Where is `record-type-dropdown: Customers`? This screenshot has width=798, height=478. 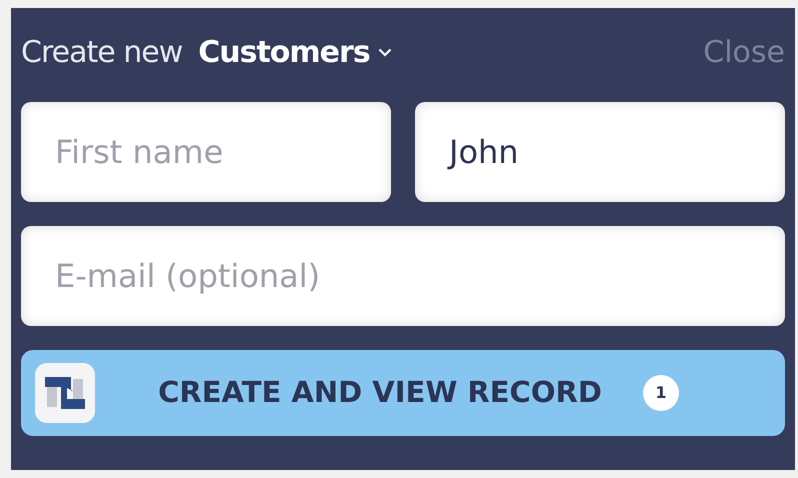 record-type-dropdown: Customers is located at coordinates (295, 52).